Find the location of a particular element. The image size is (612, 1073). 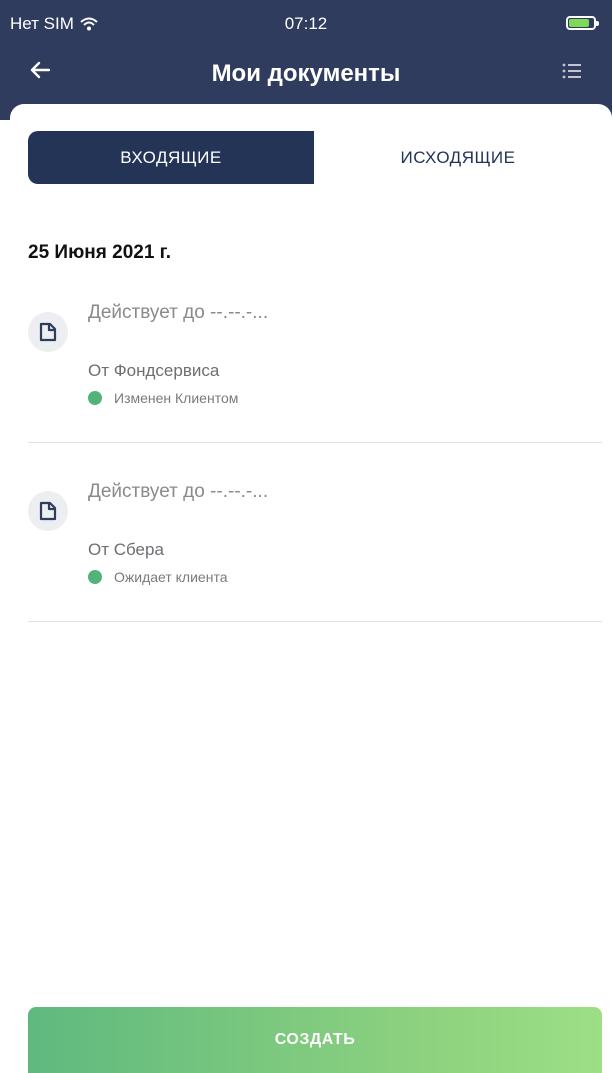

create-button: СОЗДАТЬ is located at coordinates (315, 1040).